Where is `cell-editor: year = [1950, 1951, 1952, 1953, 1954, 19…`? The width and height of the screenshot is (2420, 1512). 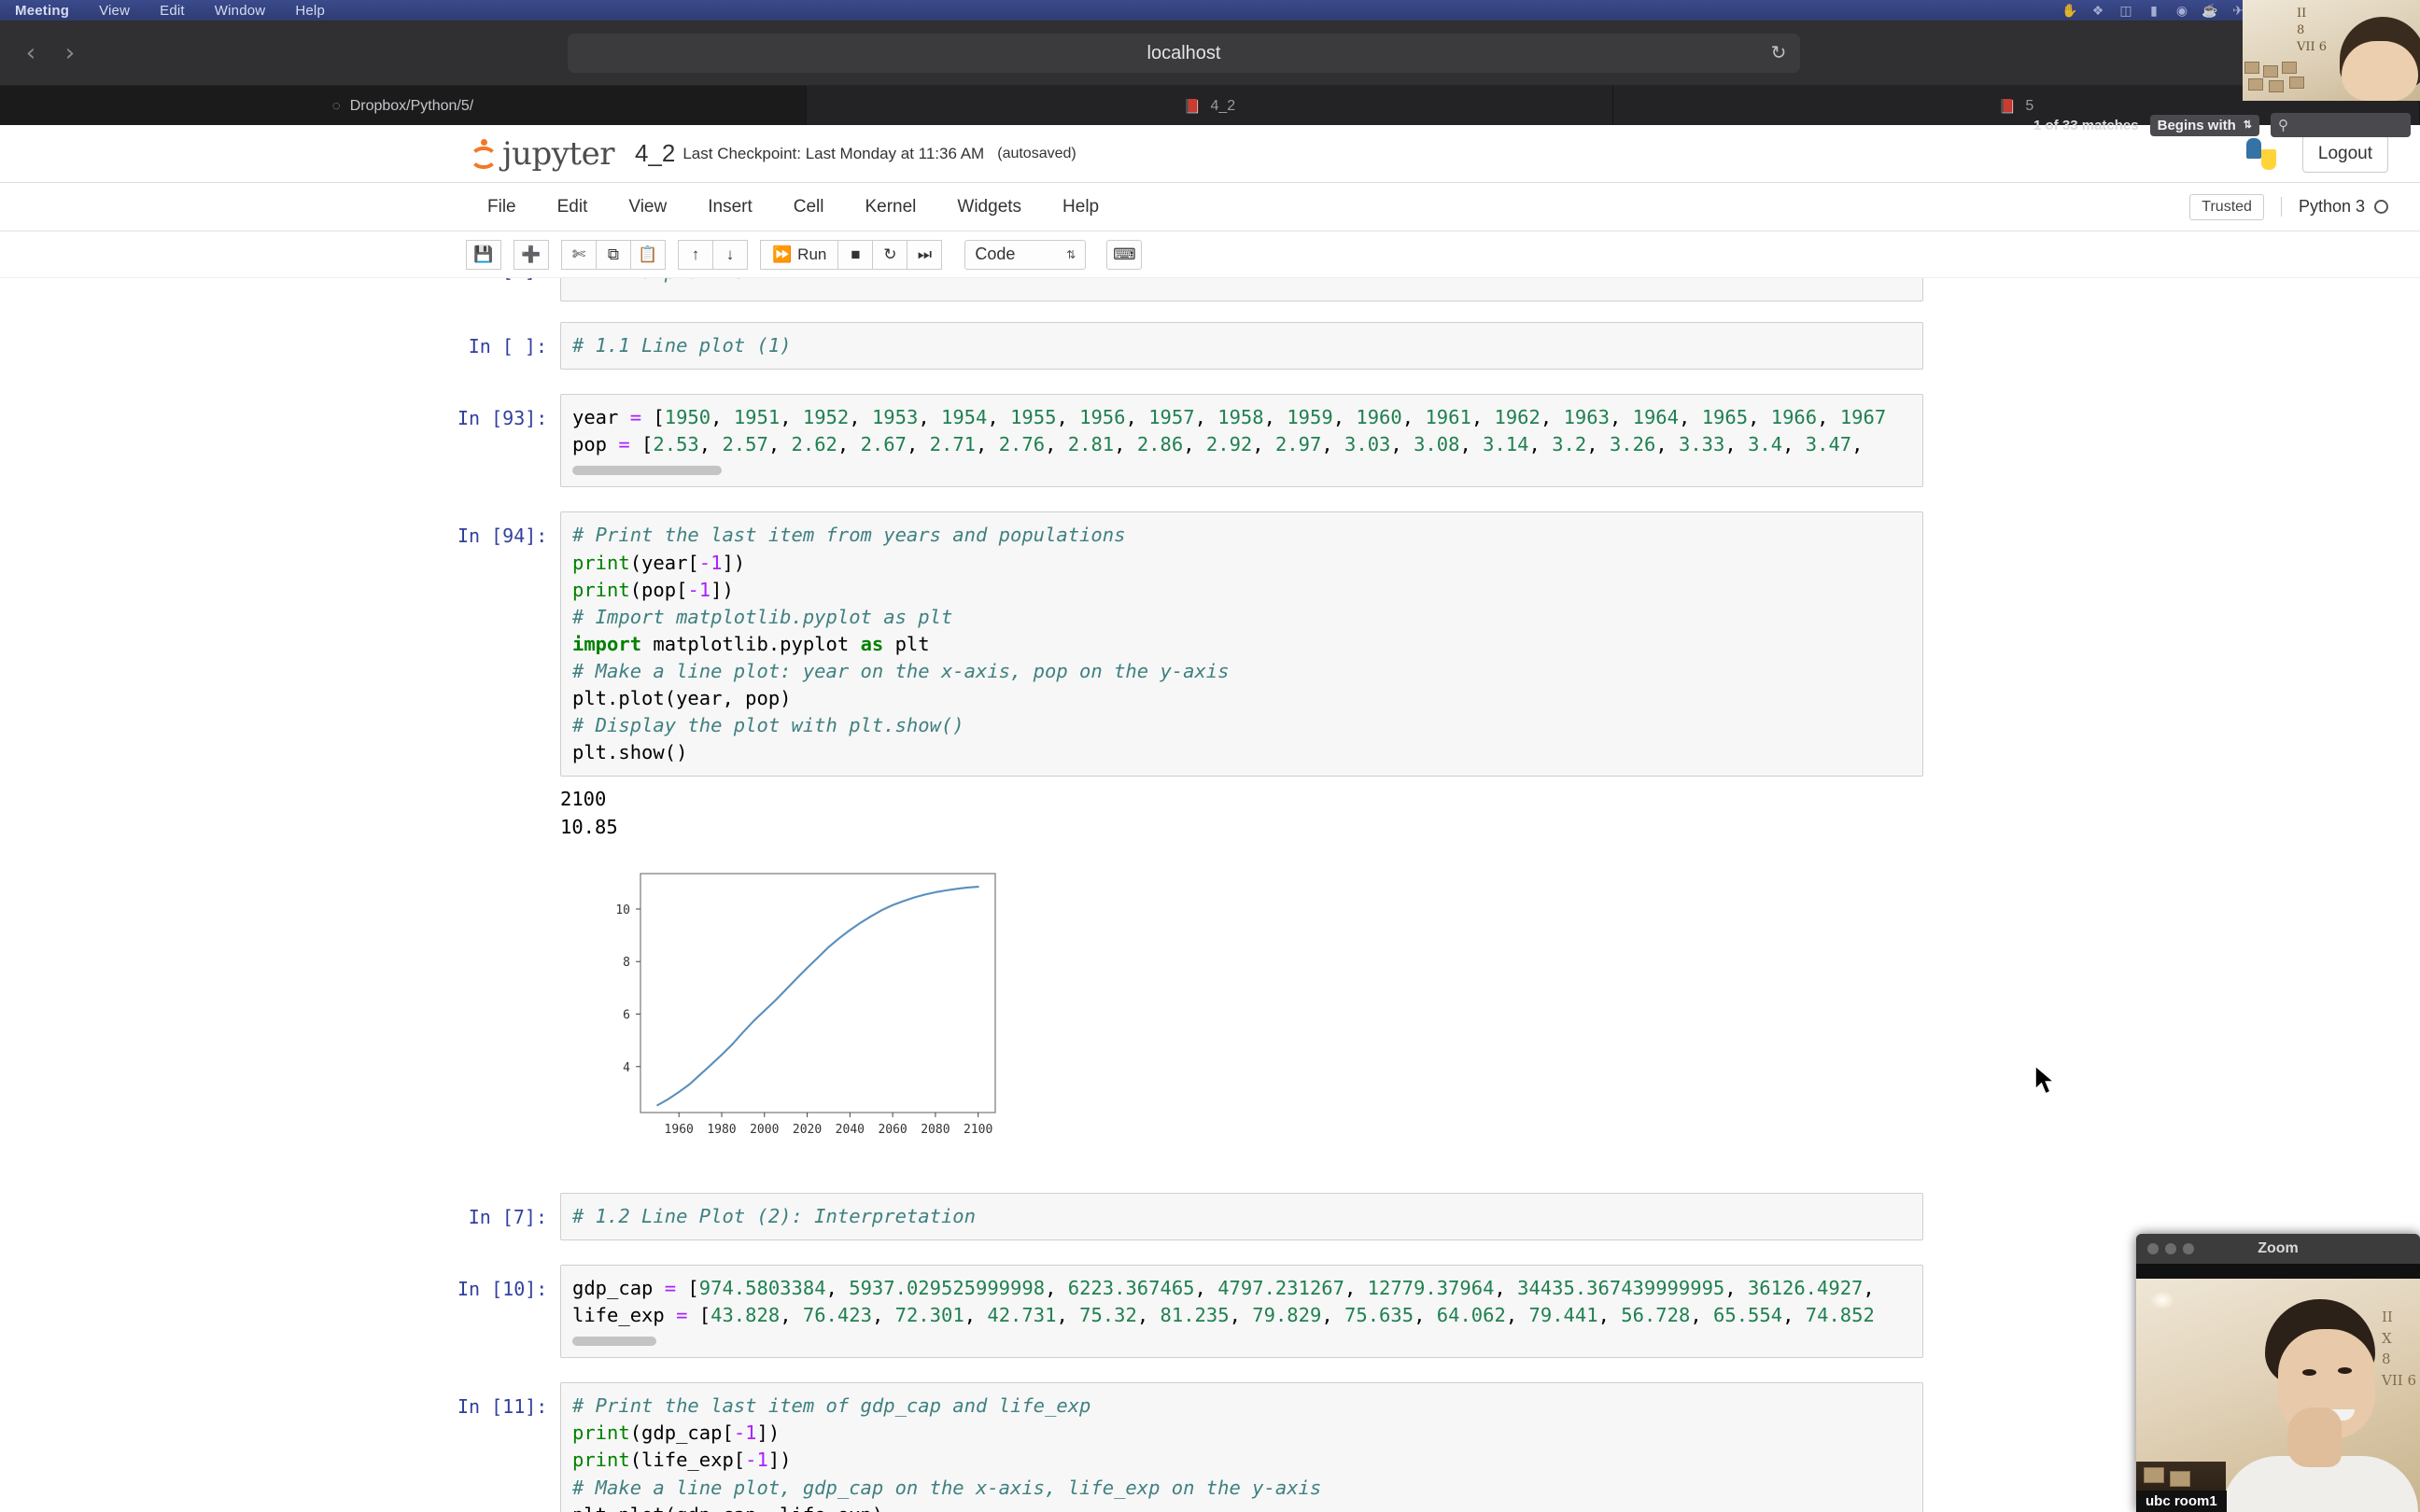
cell-editor: year = [1950, 1951, 1952, 1953, 1954, 19… is located at coordinates (1242, 441).